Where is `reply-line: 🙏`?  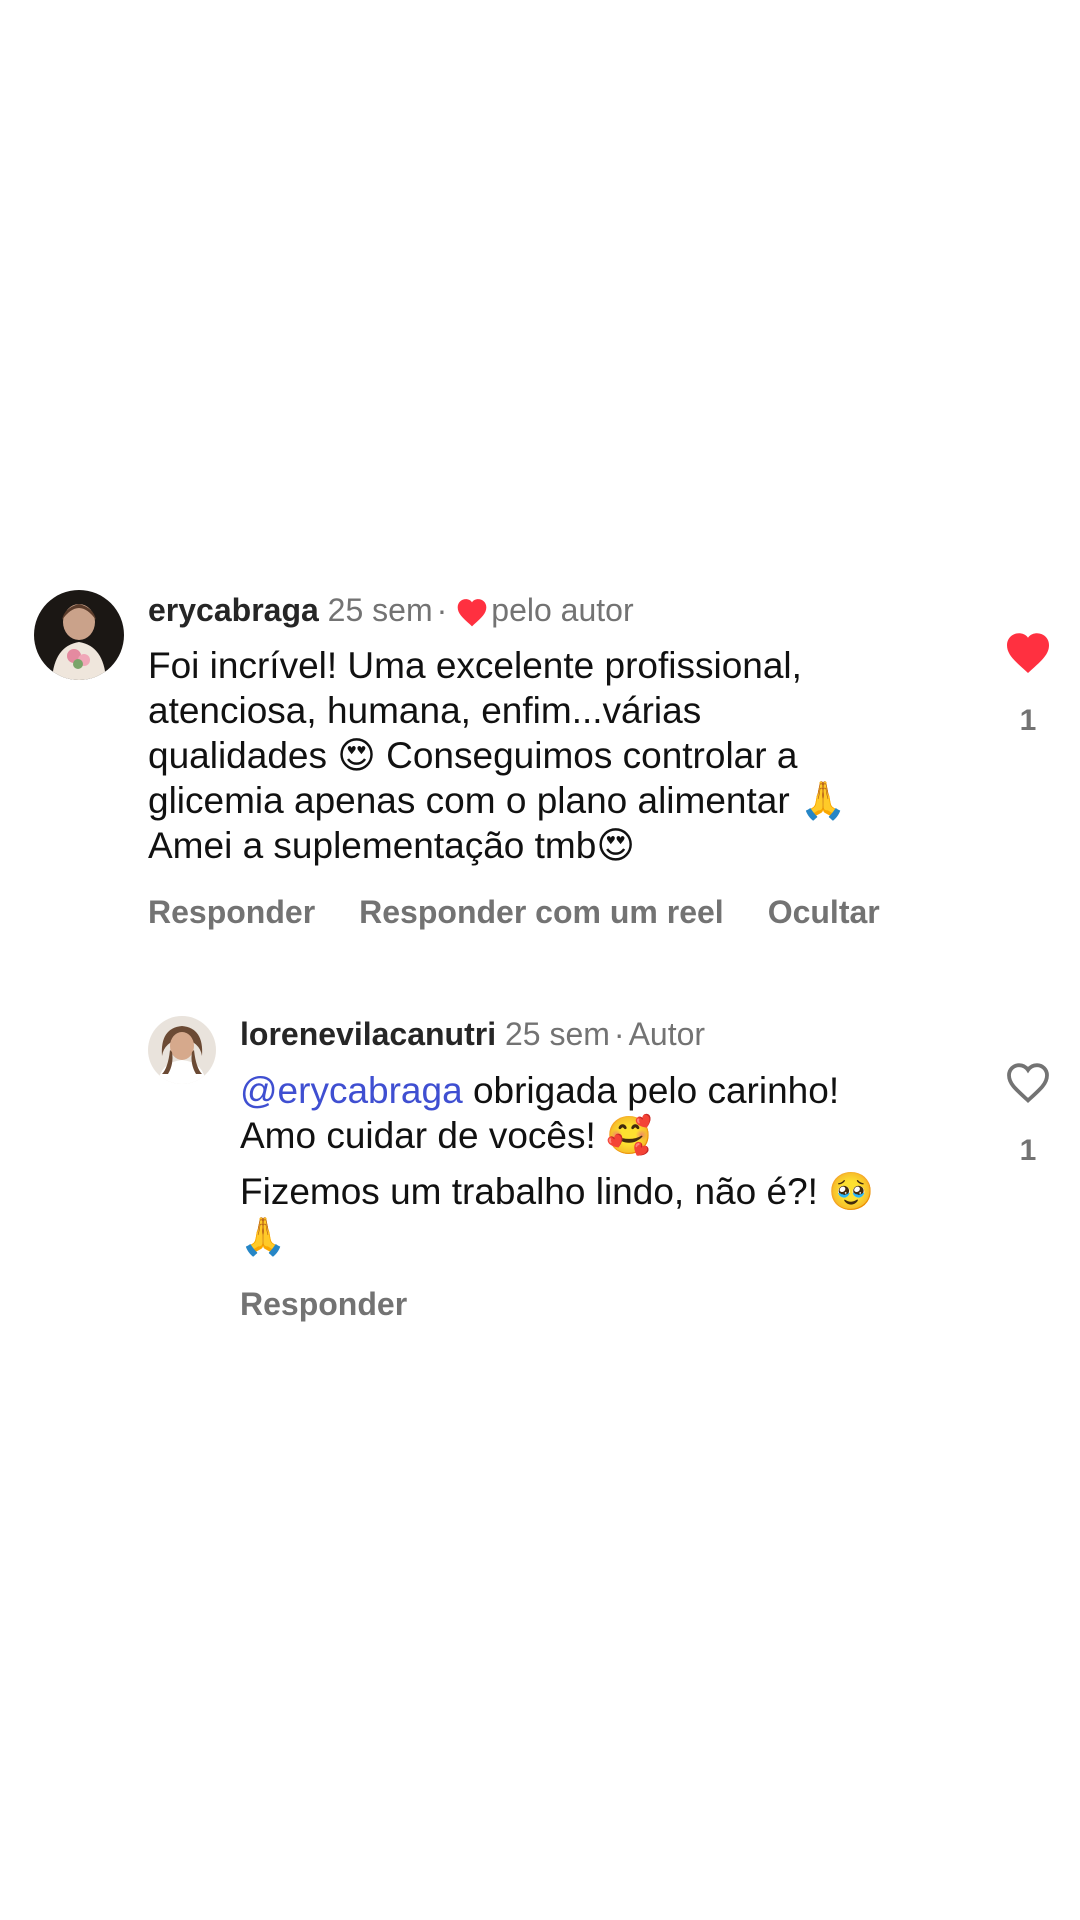
reply-line: 🙏 is located at coordinates (263, 1236).